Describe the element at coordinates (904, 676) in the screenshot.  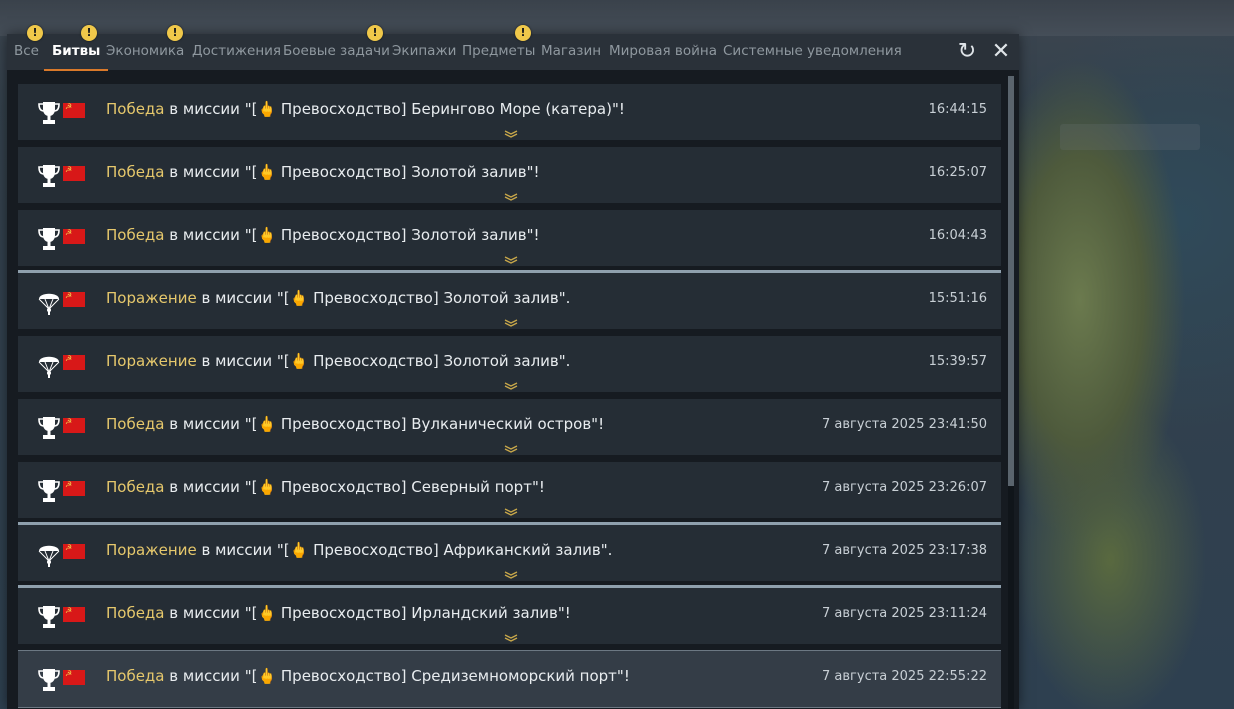
I see `message-timestamp: 7 августа 2025 22:55:22` at that location.